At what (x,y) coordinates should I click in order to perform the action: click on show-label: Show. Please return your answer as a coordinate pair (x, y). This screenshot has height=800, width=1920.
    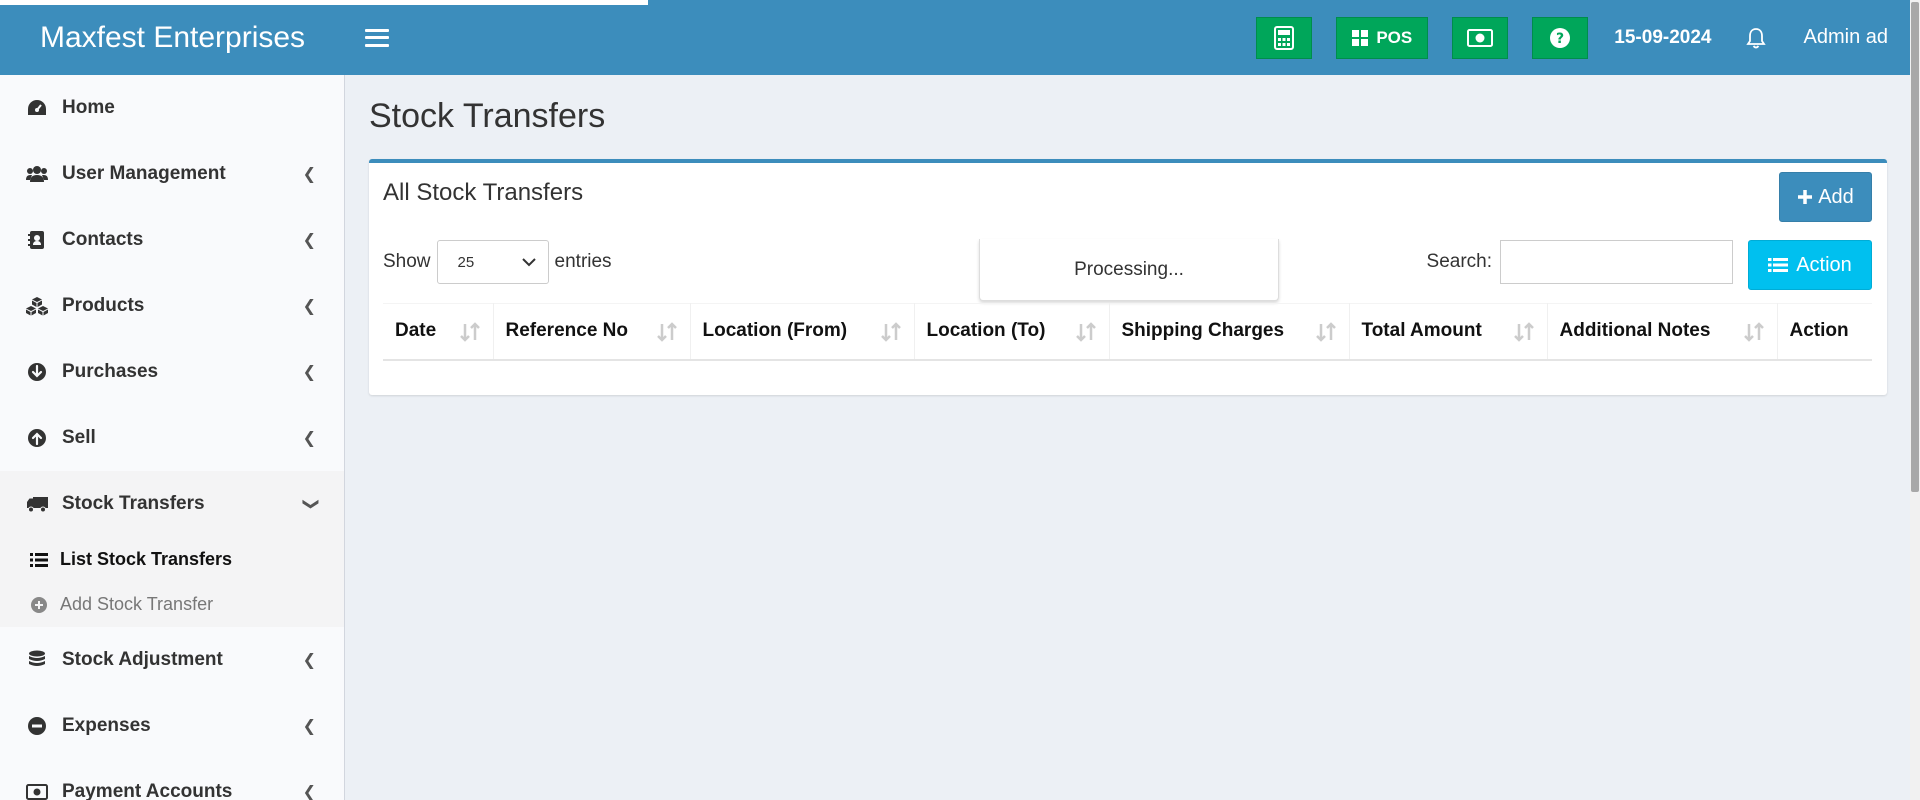
    Looking at the image, I should click on (407, 261).